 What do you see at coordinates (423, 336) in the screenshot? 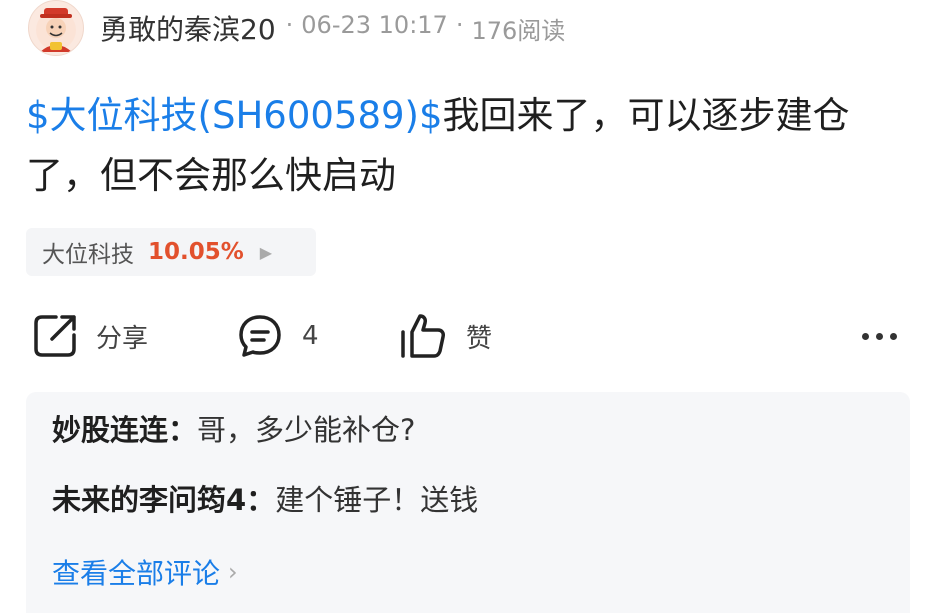
I see `thumbs-up-icon` at bounding box center [423, 336].